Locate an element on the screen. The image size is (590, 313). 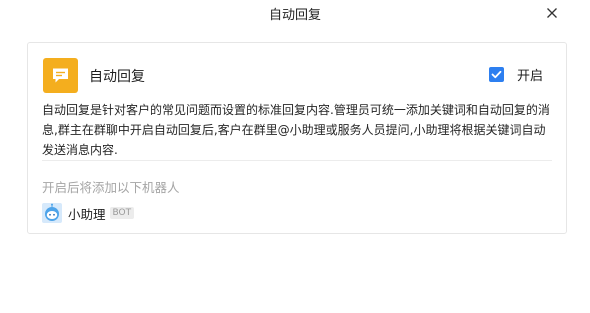
bots-section-label: 开启后将添加以下机器人 is located at coordinates (111, 187).